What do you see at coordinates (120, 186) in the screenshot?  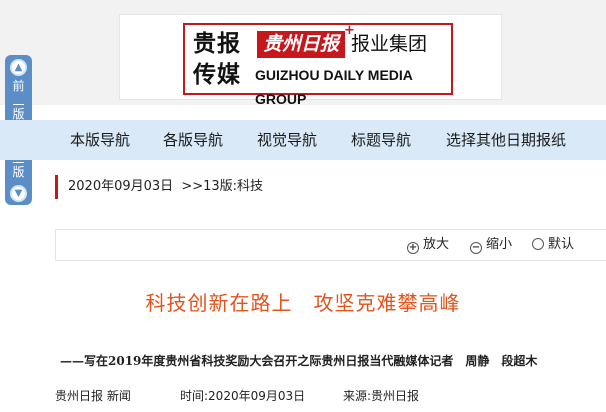 I see `breadcrumb-date: 2020年09月03日` at bounding box center [120, 186].